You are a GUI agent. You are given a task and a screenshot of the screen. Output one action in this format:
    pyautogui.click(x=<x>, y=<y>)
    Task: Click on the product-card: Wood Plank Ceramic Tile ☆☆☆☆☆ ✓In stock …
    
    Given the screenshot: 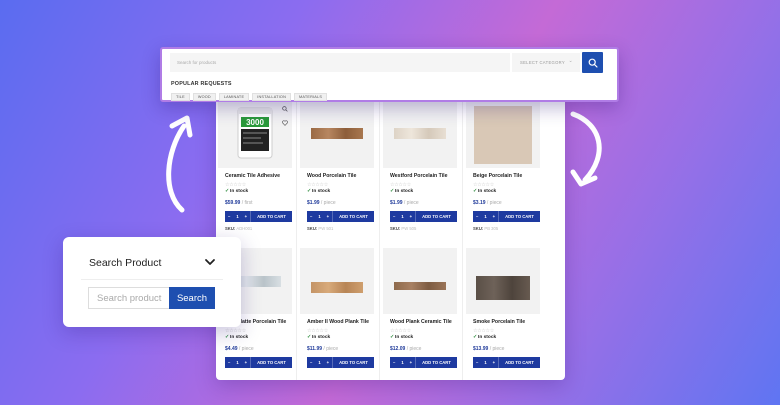 What is the action you would take?
    pyautogui.click(x=420, y=311)
    